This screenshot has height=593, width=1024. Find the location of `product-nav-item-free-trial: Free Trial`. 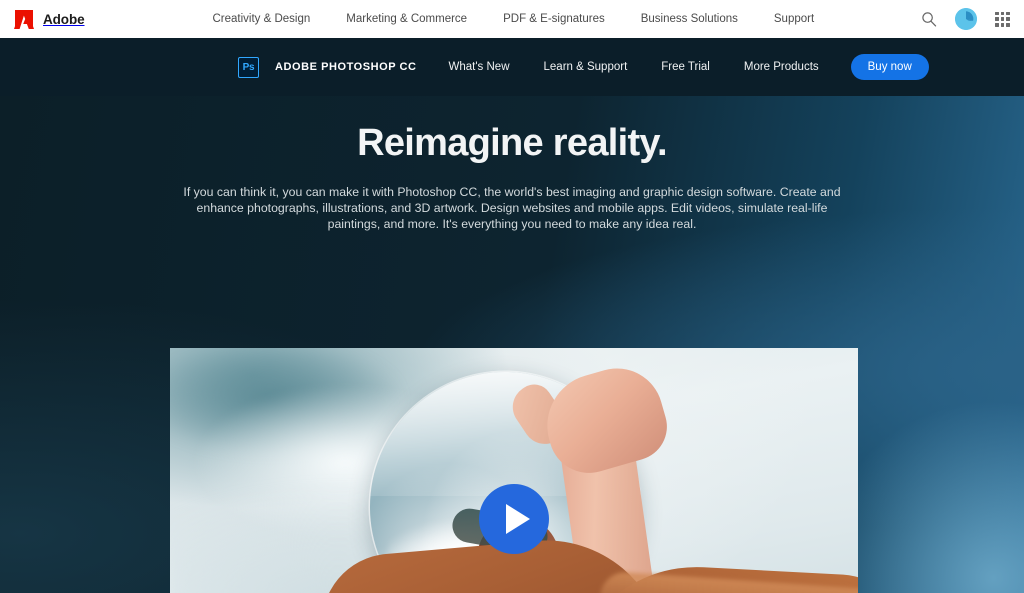

product-nav-item-free-trial: Free Trial is located at coordinates (685, 67).